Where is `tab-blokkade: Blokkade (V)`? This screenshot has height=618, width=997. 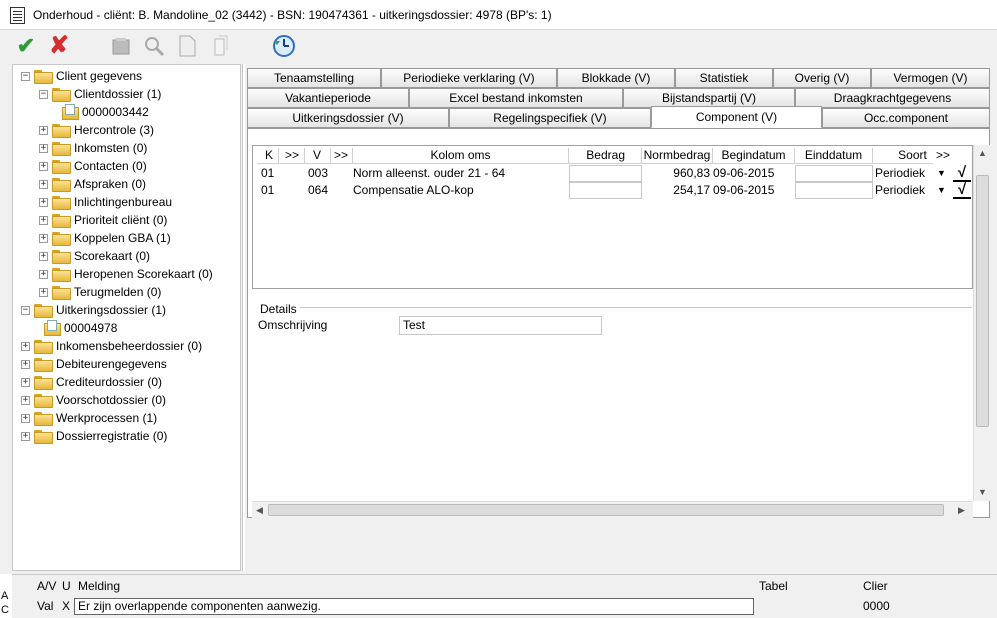
tab-blokkade: Blokkade (V) is located at coordinates (616, 78).